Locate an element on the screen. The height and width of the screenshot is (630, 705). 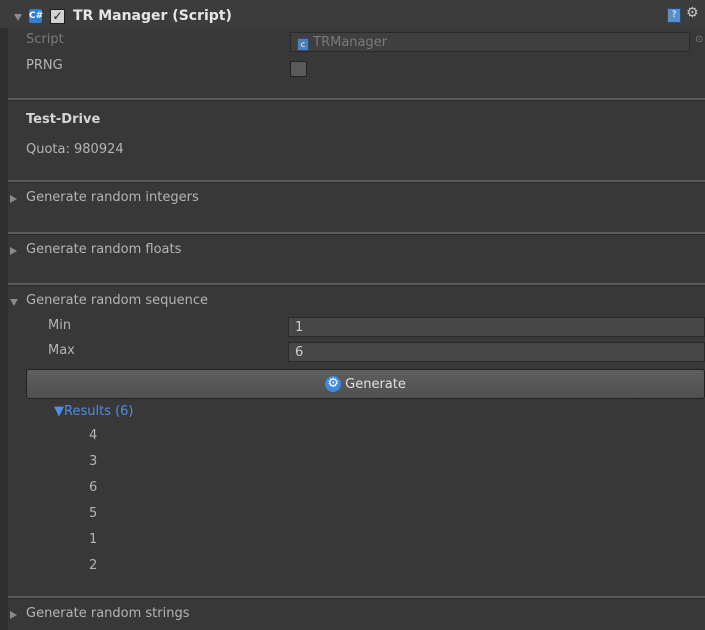
results-foldout: ▼Results (6) is located at coordinates (94, 411).